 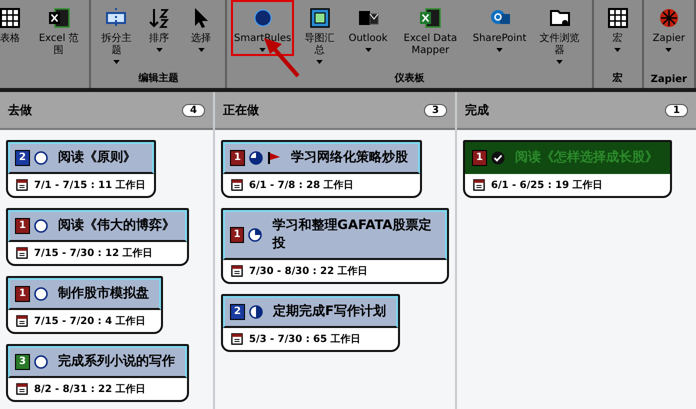 What do you see at coordinates (241, 110) in the screenshot?
I see `column-title: 正在做` at bounding box center [241, 110].